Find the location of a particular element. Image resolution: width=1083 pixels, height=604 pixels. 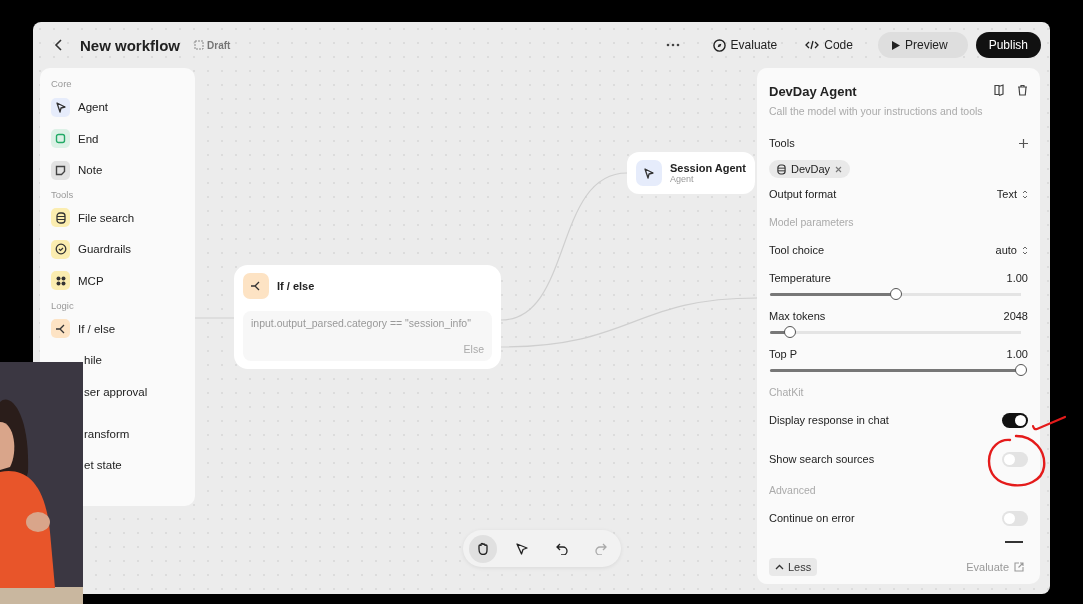

code-icon is located at coordinates (812, 45).